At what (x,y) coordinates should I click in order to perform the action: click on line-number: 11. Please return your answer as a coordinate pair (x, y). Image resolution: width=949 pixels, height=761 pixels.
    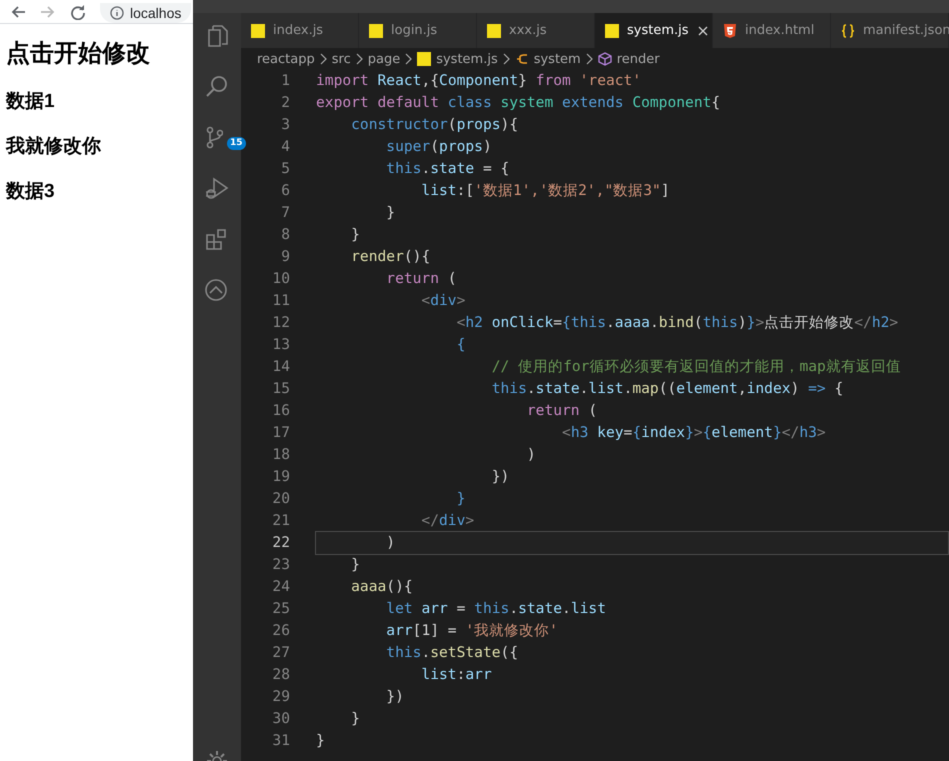
    Looking at the image, I should click on (281, 301).